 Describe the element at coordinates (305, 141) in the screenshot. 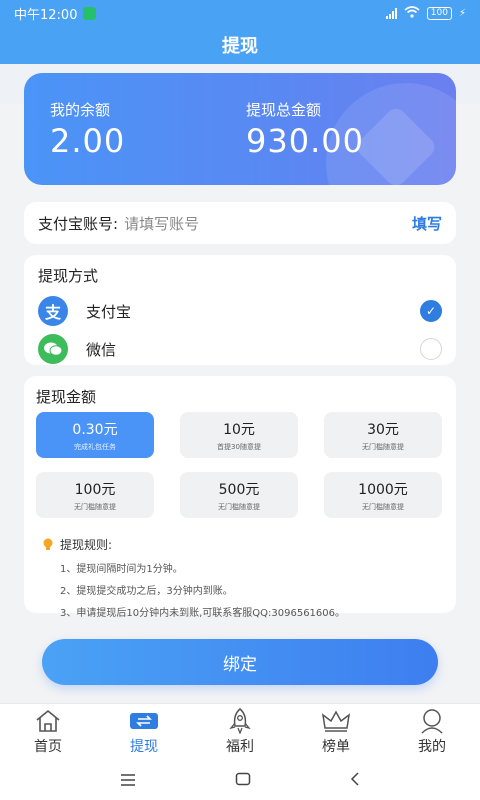

I see `total-withdrawn-value: 930.00` at that location.